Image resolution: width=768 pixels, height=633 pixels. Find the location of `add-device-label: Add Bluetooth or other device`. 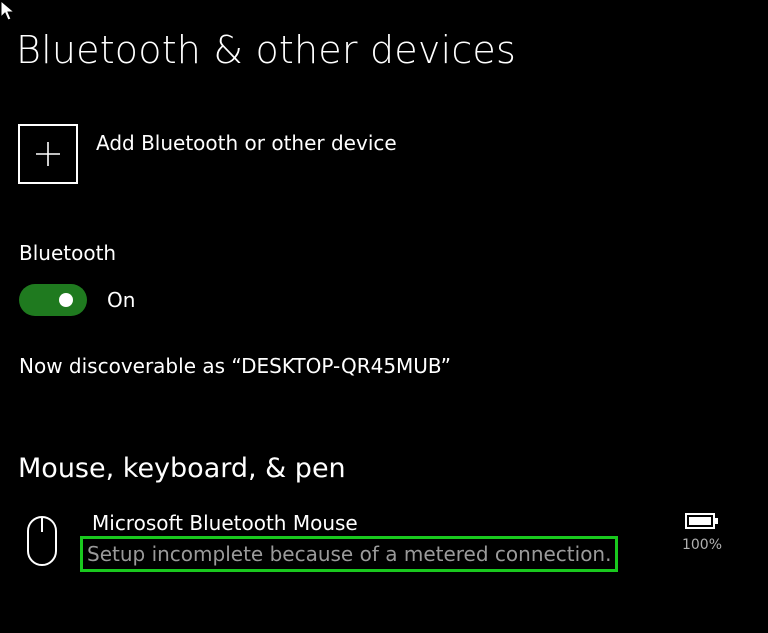

add-device-label: Add Bluetooth or other device is located at coordinates (246, 143).